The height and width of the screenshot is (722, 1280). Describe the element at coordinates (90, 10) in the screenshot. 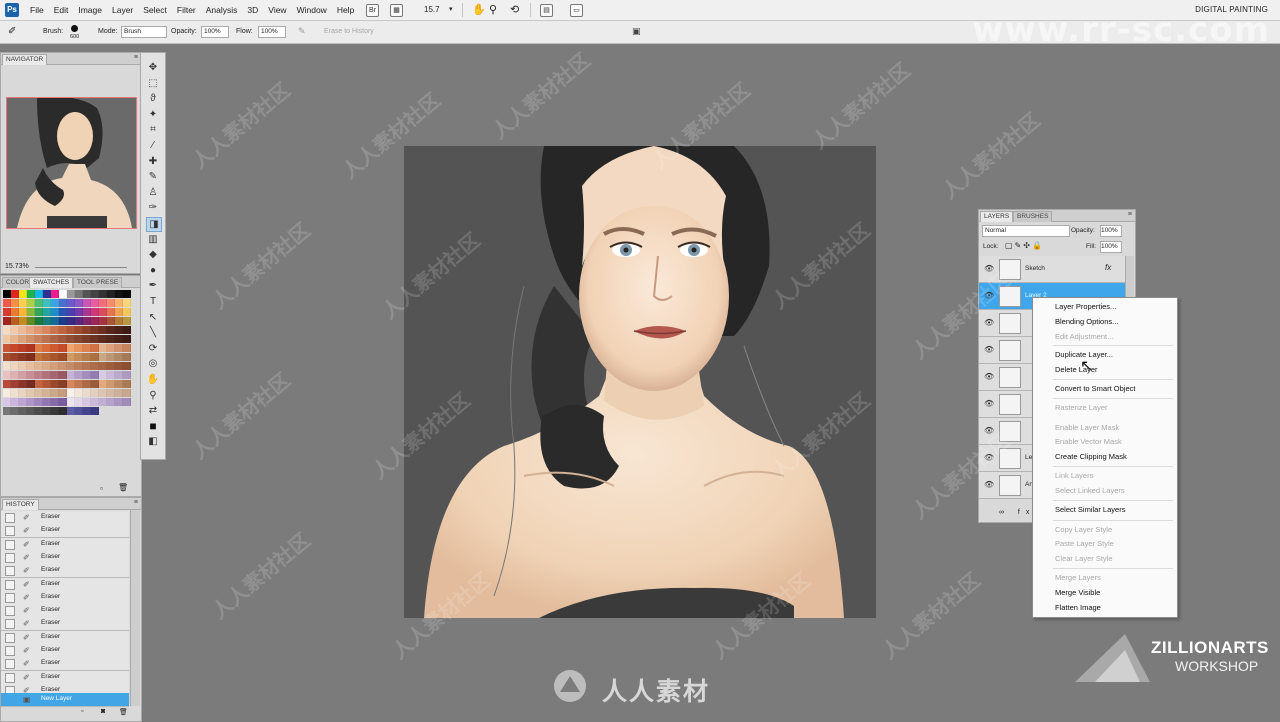

I see `menu-image: Image` at that location.